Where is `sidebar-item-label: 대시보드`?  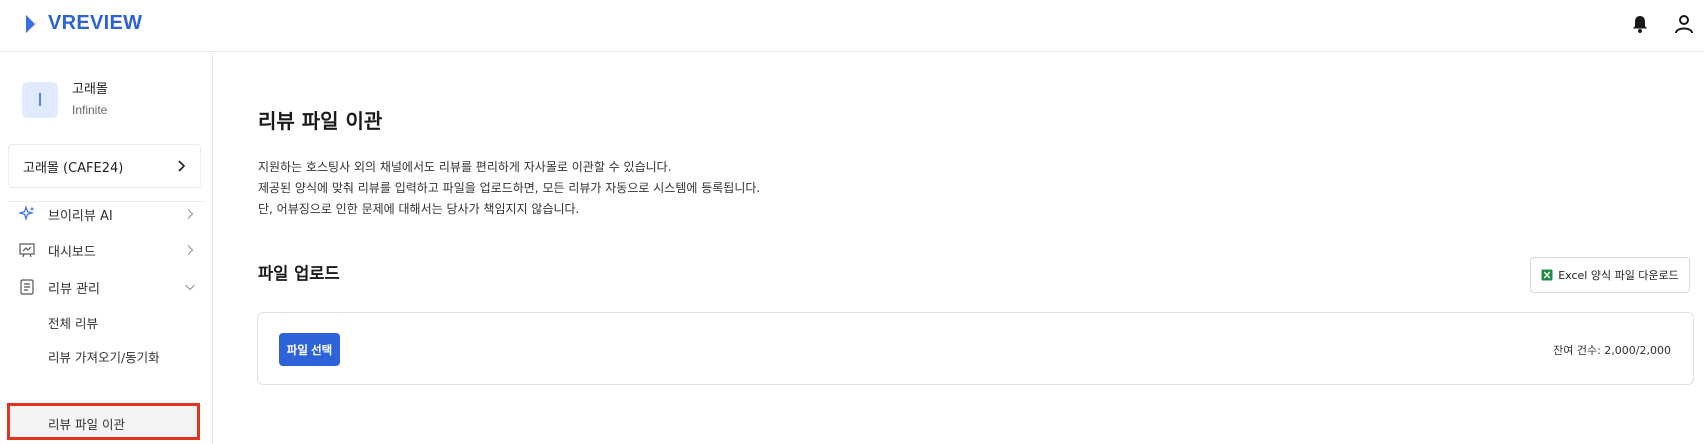
sidebar-item-label: 대시보드 is located at coordinates (72, 252).